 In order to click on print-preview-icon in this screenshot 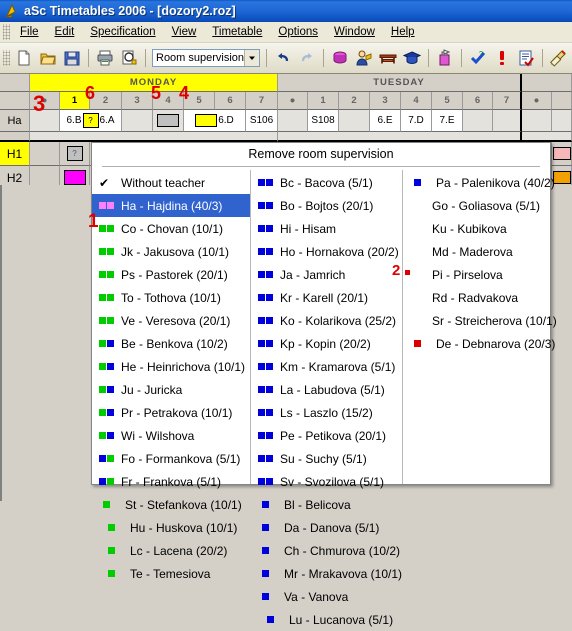, I will do `click(129, 58)`.